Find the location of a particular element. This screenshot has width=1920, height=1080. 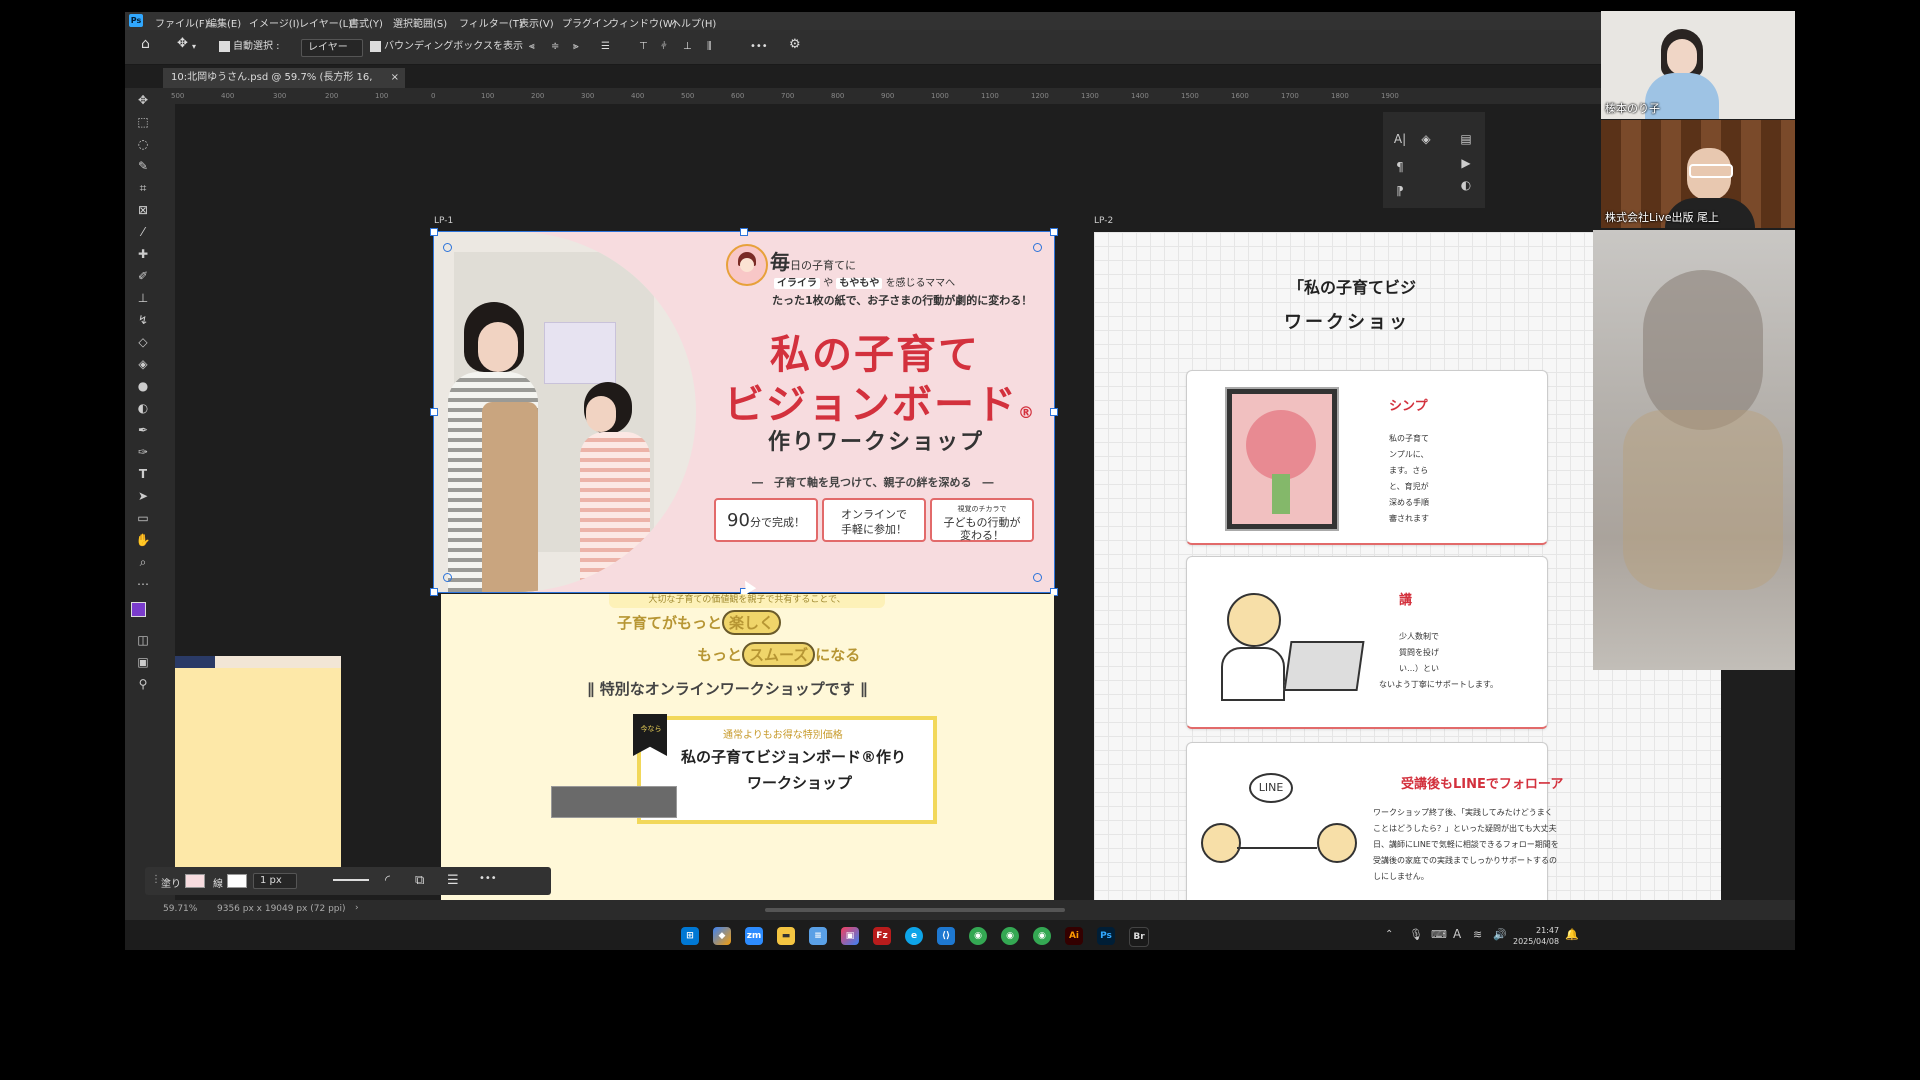

windows-start-icon: ⊞ is located at coordinates (690, 936).